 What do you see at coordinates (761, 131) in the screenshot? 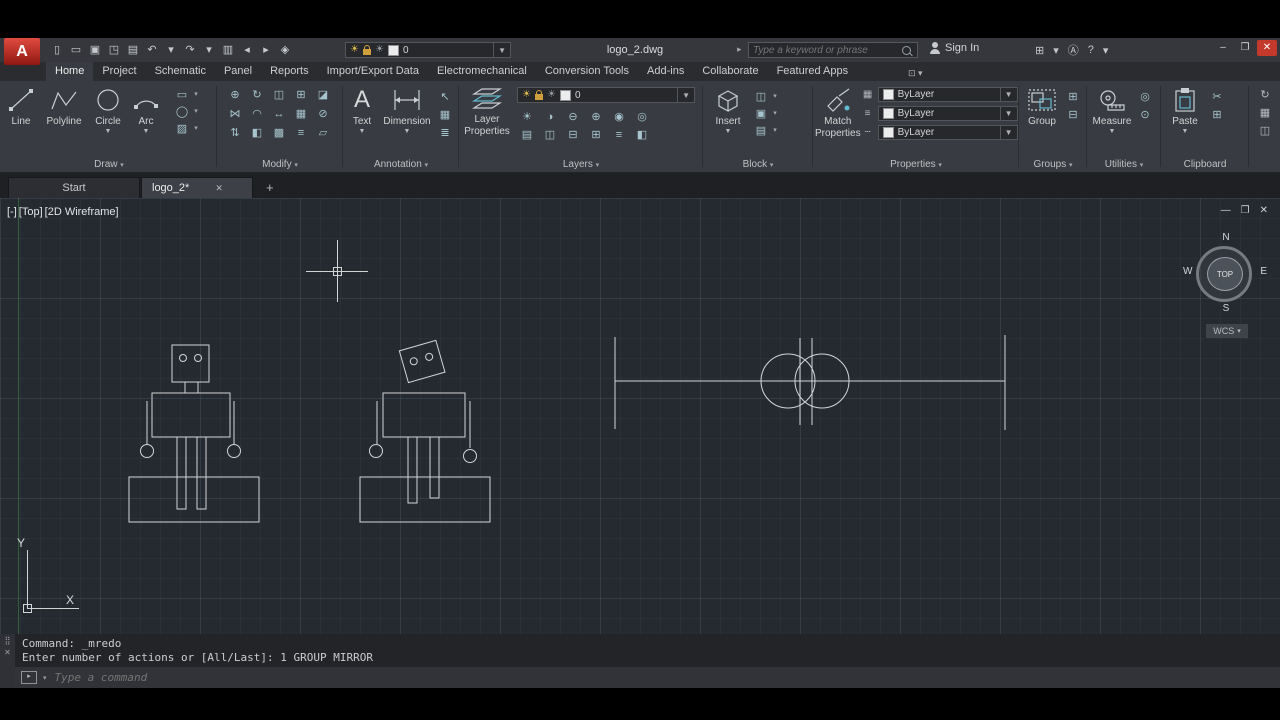
I see `attributes-icon: ▤` at bounding box center [761, 131].